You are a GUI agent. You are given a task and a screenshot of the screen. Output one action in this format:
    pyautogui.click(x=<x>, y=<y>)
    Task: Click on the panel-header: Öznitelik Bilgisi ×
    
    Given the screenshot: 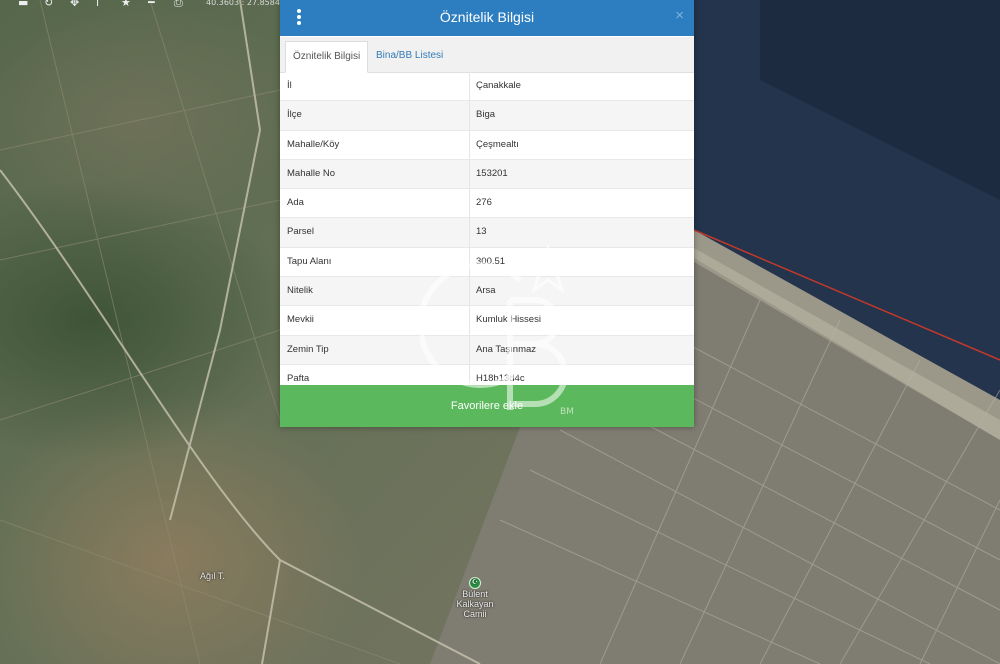 What is the action you would take?
    pyautogui.click(x=487, y=18)
    